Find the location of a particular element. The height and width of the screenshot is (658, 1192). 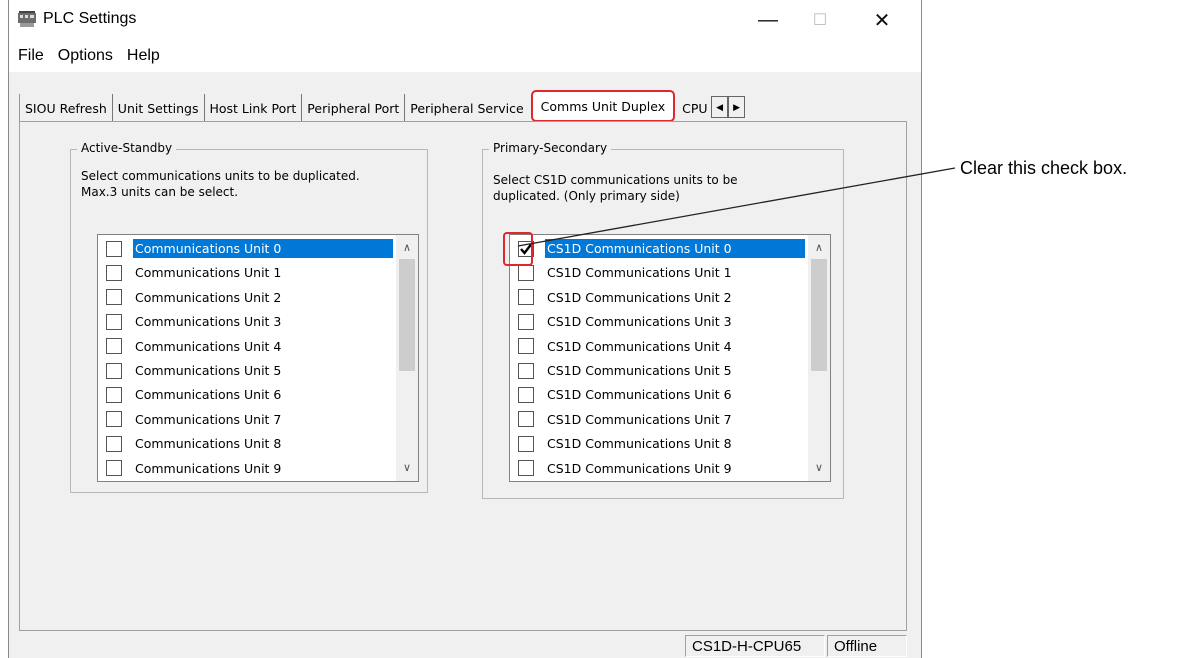

list-item: CS1D Communications Unit 6 is located at coordinates (659, 394).